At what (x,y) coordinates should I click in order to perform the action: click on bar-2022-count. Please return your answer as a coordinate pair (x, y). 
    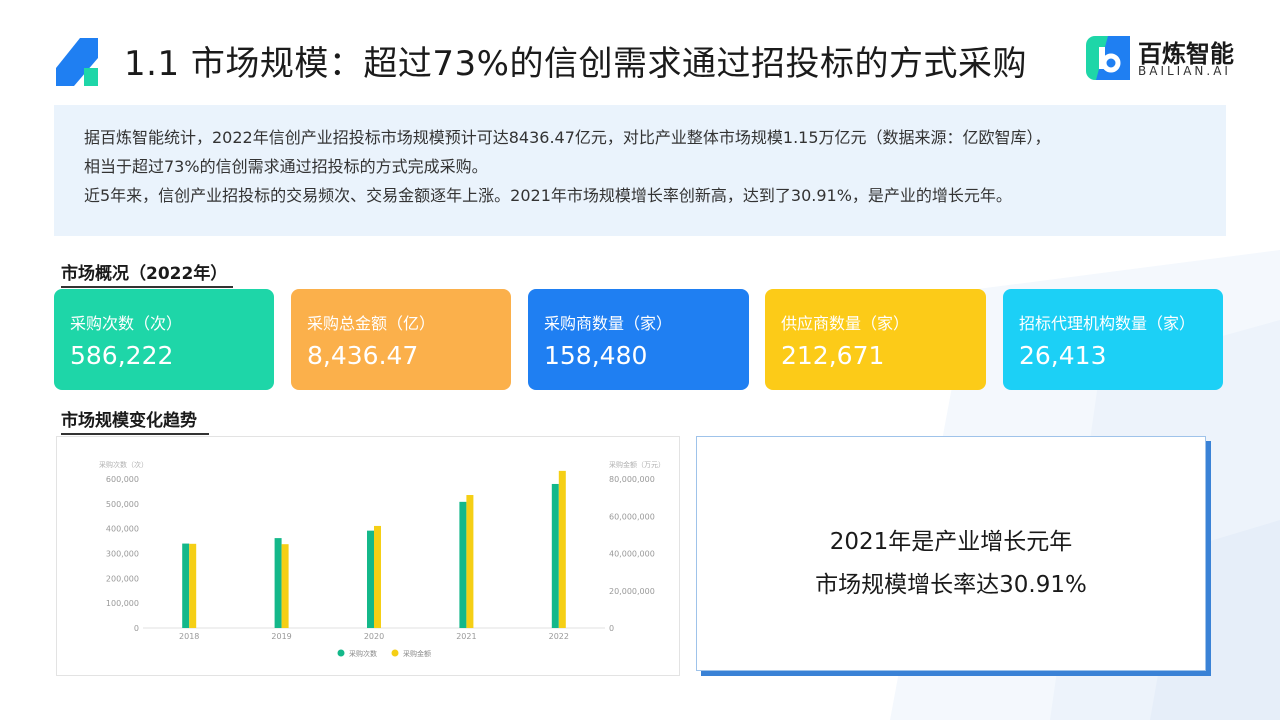
    Looking at the image, I should click on (555, 555).